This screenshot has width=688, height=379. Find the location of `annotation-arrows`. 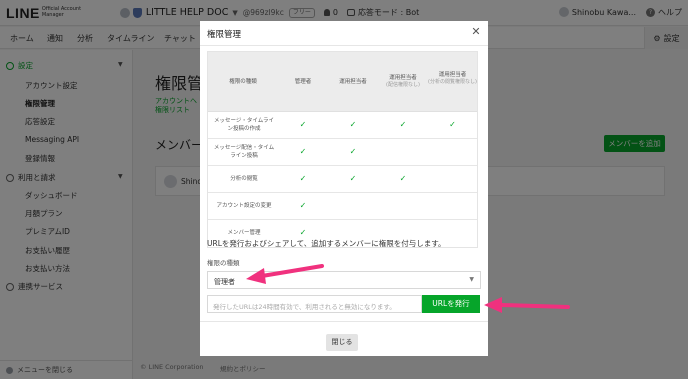

annotation-arrows is located at coordinates (408, 288).